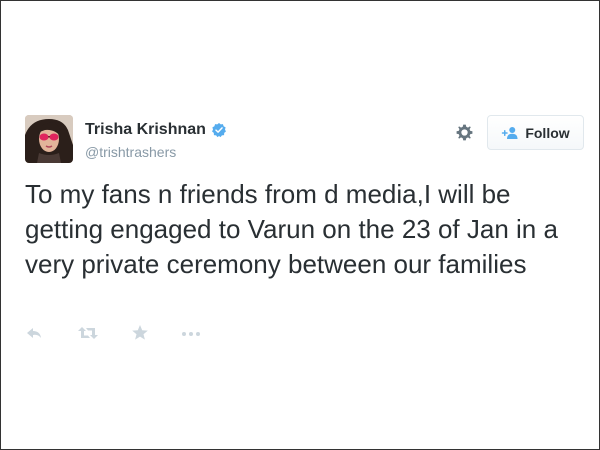  I want to click on author-name-row: Trisha Krishnan, so click(156, 130).